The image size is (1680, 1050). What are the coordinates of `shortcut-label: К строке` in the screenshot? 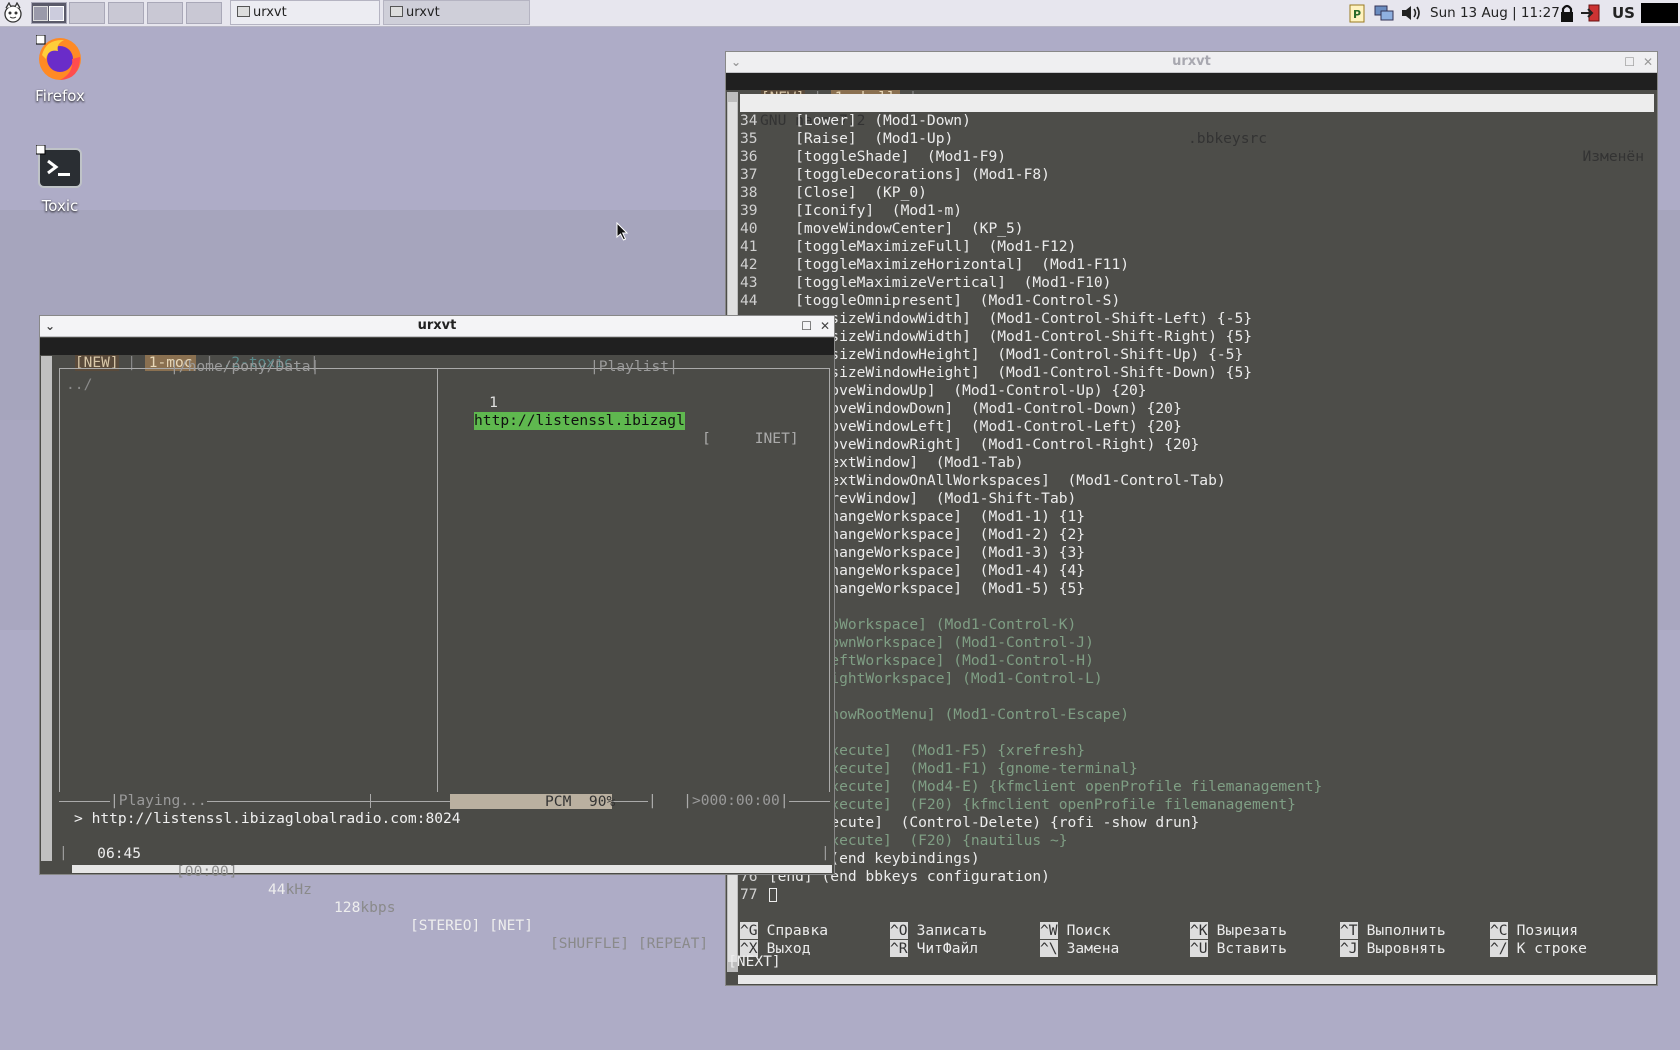 It's located at (1551, 948).